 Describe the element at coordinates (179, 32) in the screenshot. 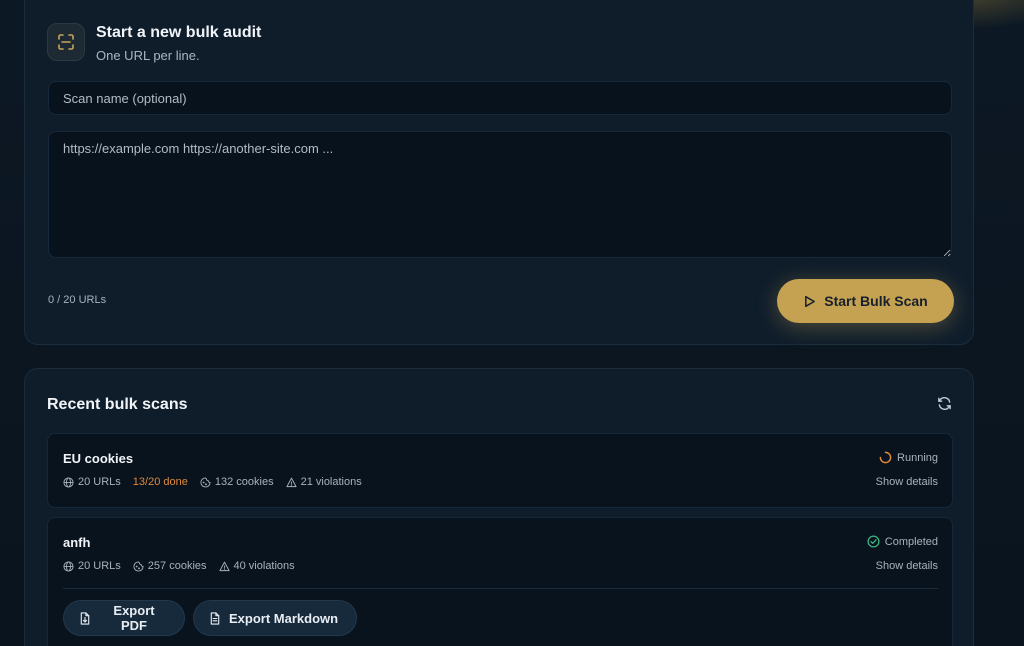

I see `page-title: Start a new bulk audit` at that location.